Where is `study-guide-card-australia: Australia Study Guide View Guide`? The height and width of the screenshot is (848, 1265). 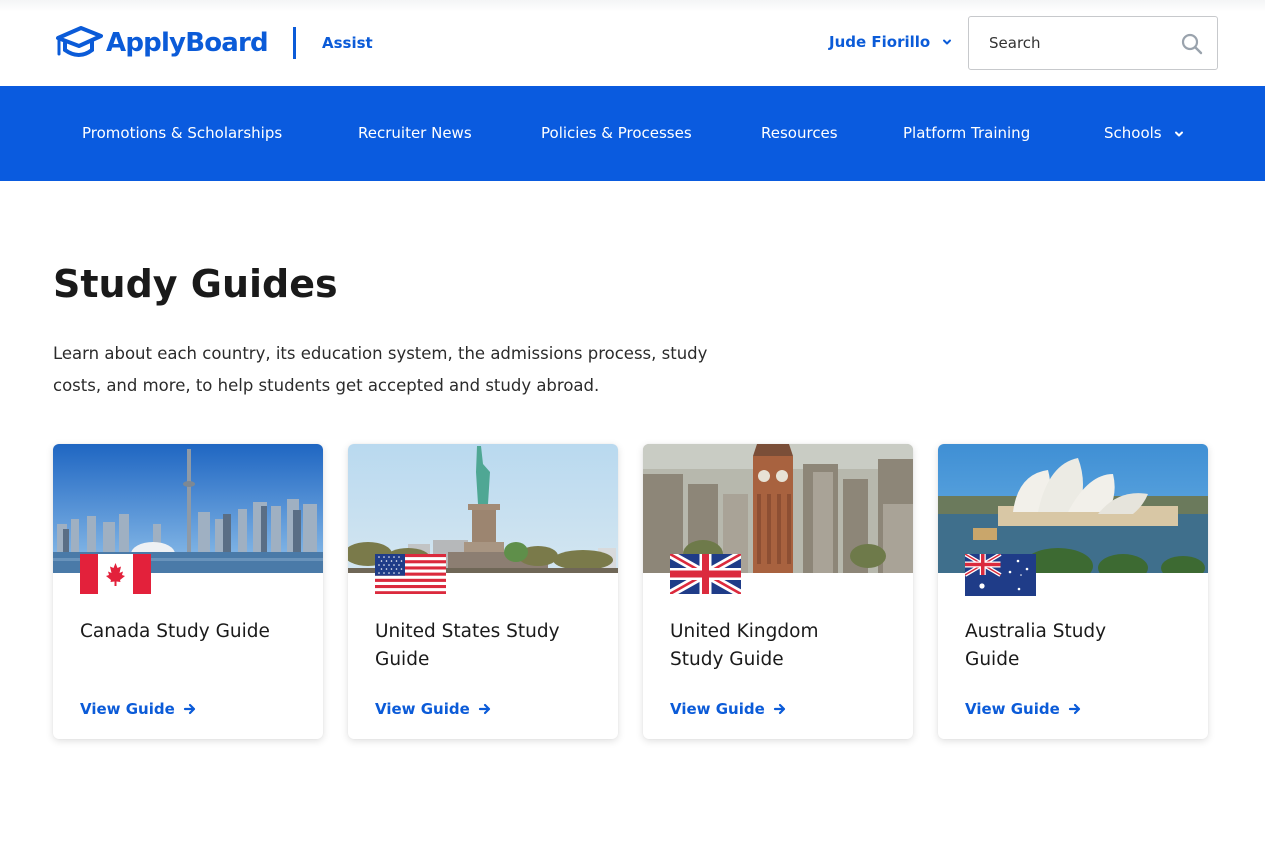 study-guide-card-australia: Australia Study Guide View Guide is located at coordinates (1073, 591).